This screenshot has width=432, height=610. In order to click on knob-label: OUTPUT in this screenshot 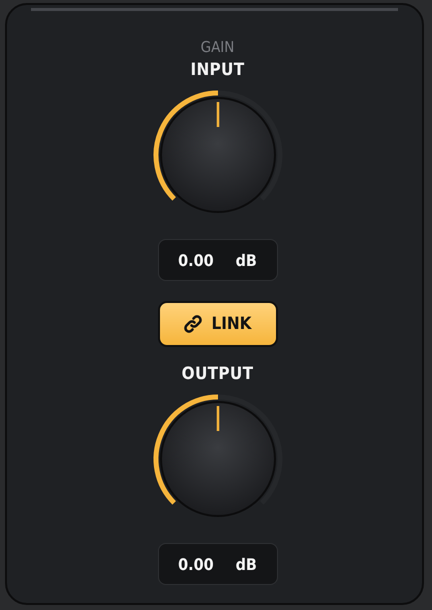, I will do `click(218, 374)`.